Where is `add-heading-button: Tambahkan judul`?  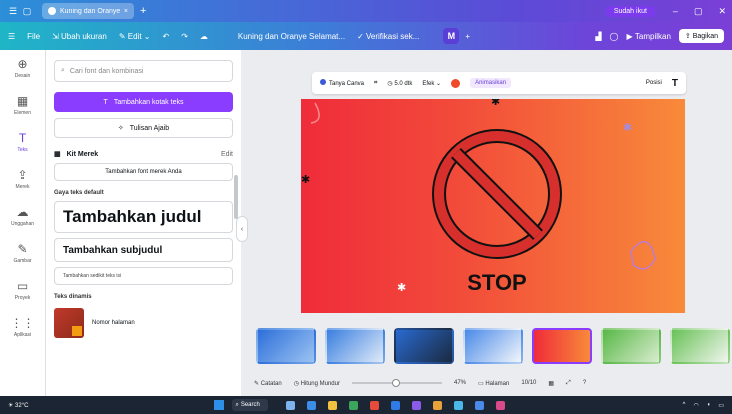 add-heading-button: Tambahkan judul is located at coordinates (143, 217).